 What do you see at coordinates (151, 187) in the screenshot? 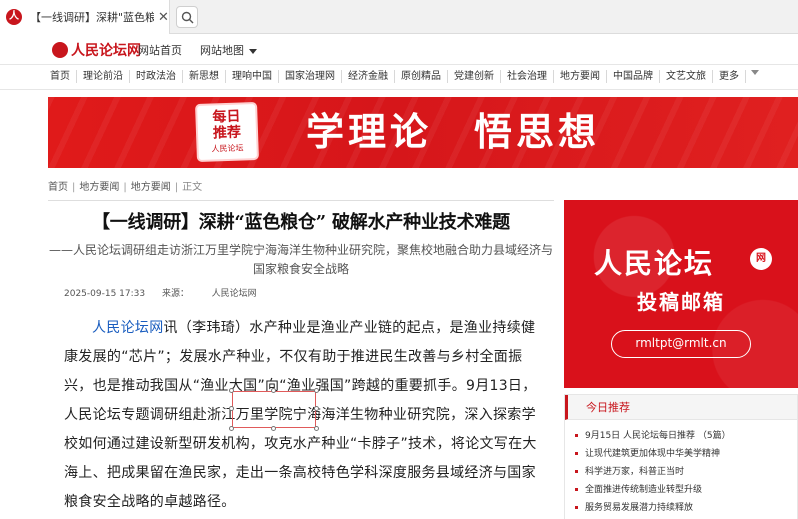
I see `breadcrumb-local-news-sub: 地方要闻` at bounding box center [151, 187].